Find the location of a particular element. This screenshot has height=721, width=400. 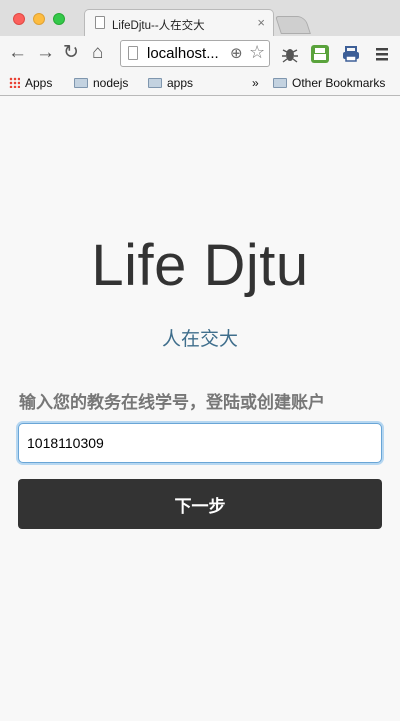

bookmark-other-bookmarks: Other Bookmarks is located at coordinates (329, 83).